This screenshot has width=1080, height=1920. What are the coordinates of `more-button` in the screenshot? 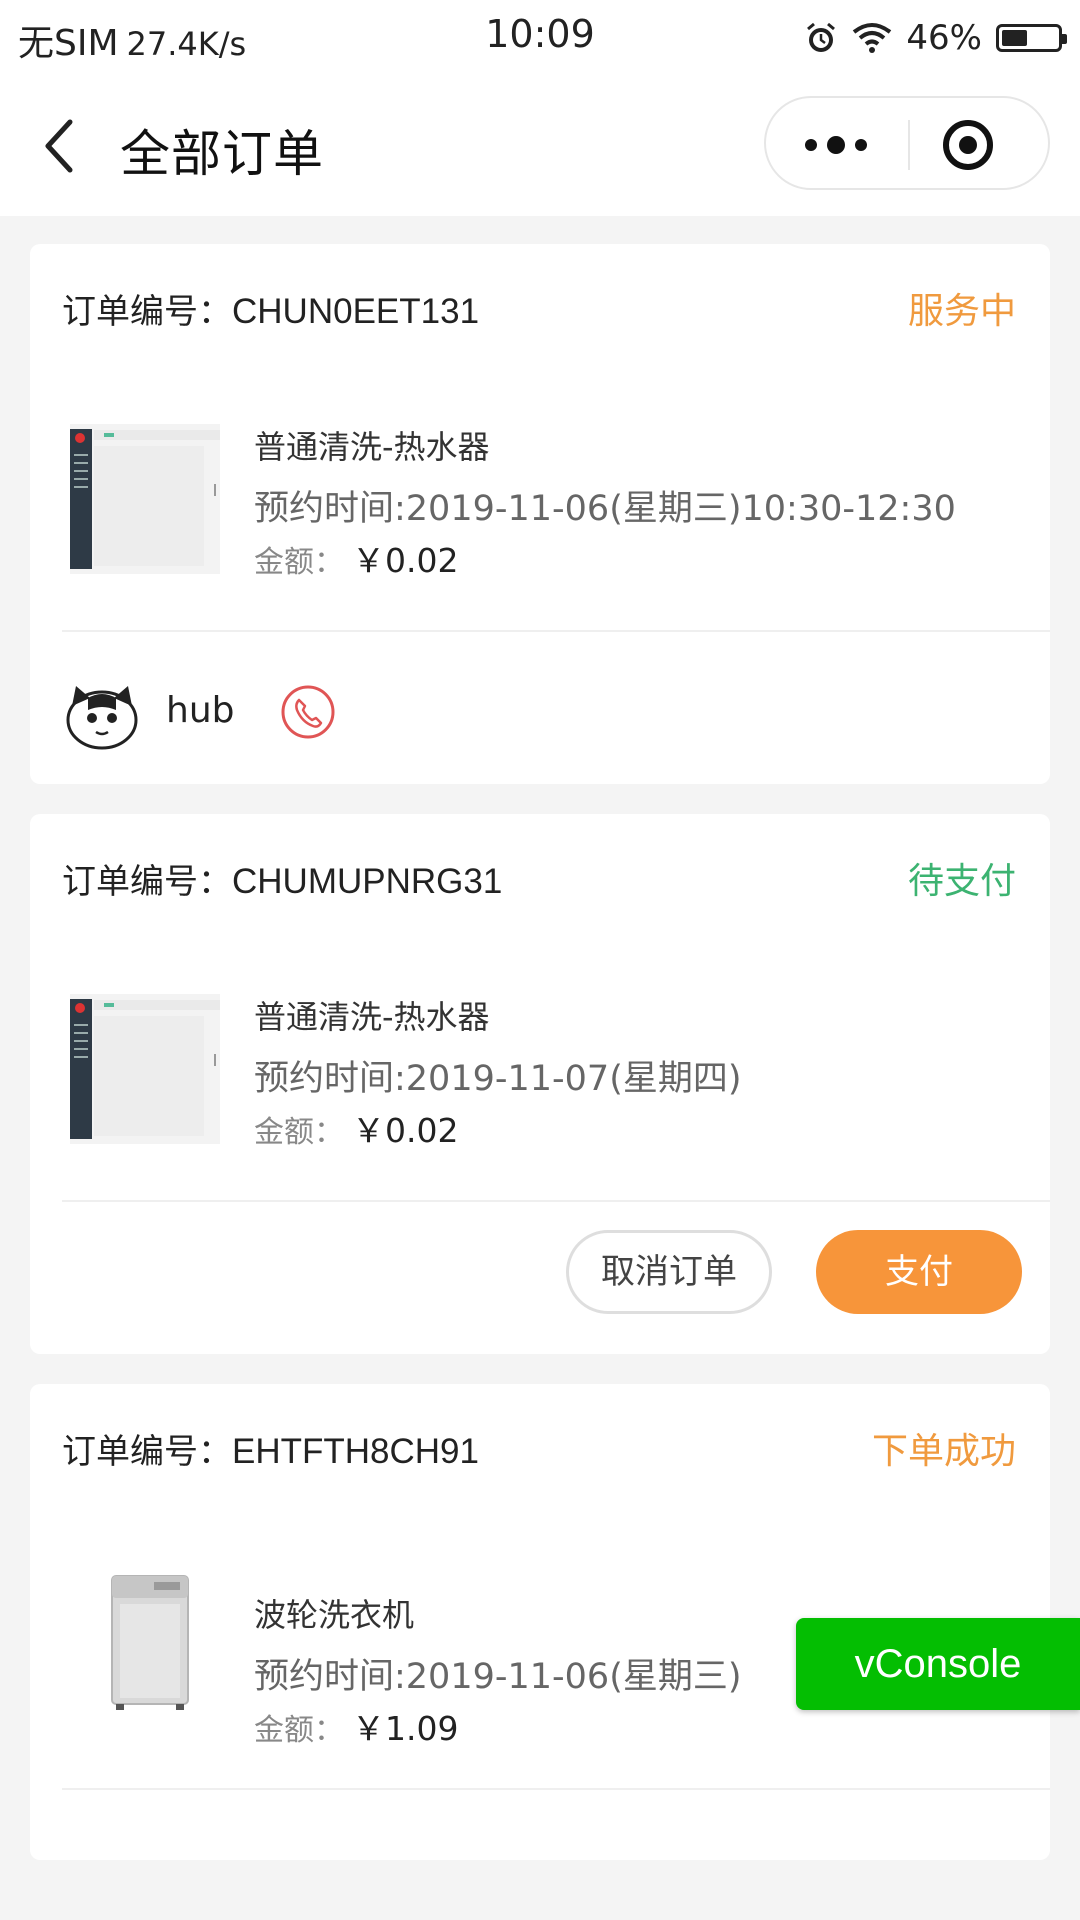 It's located at (837, 145).